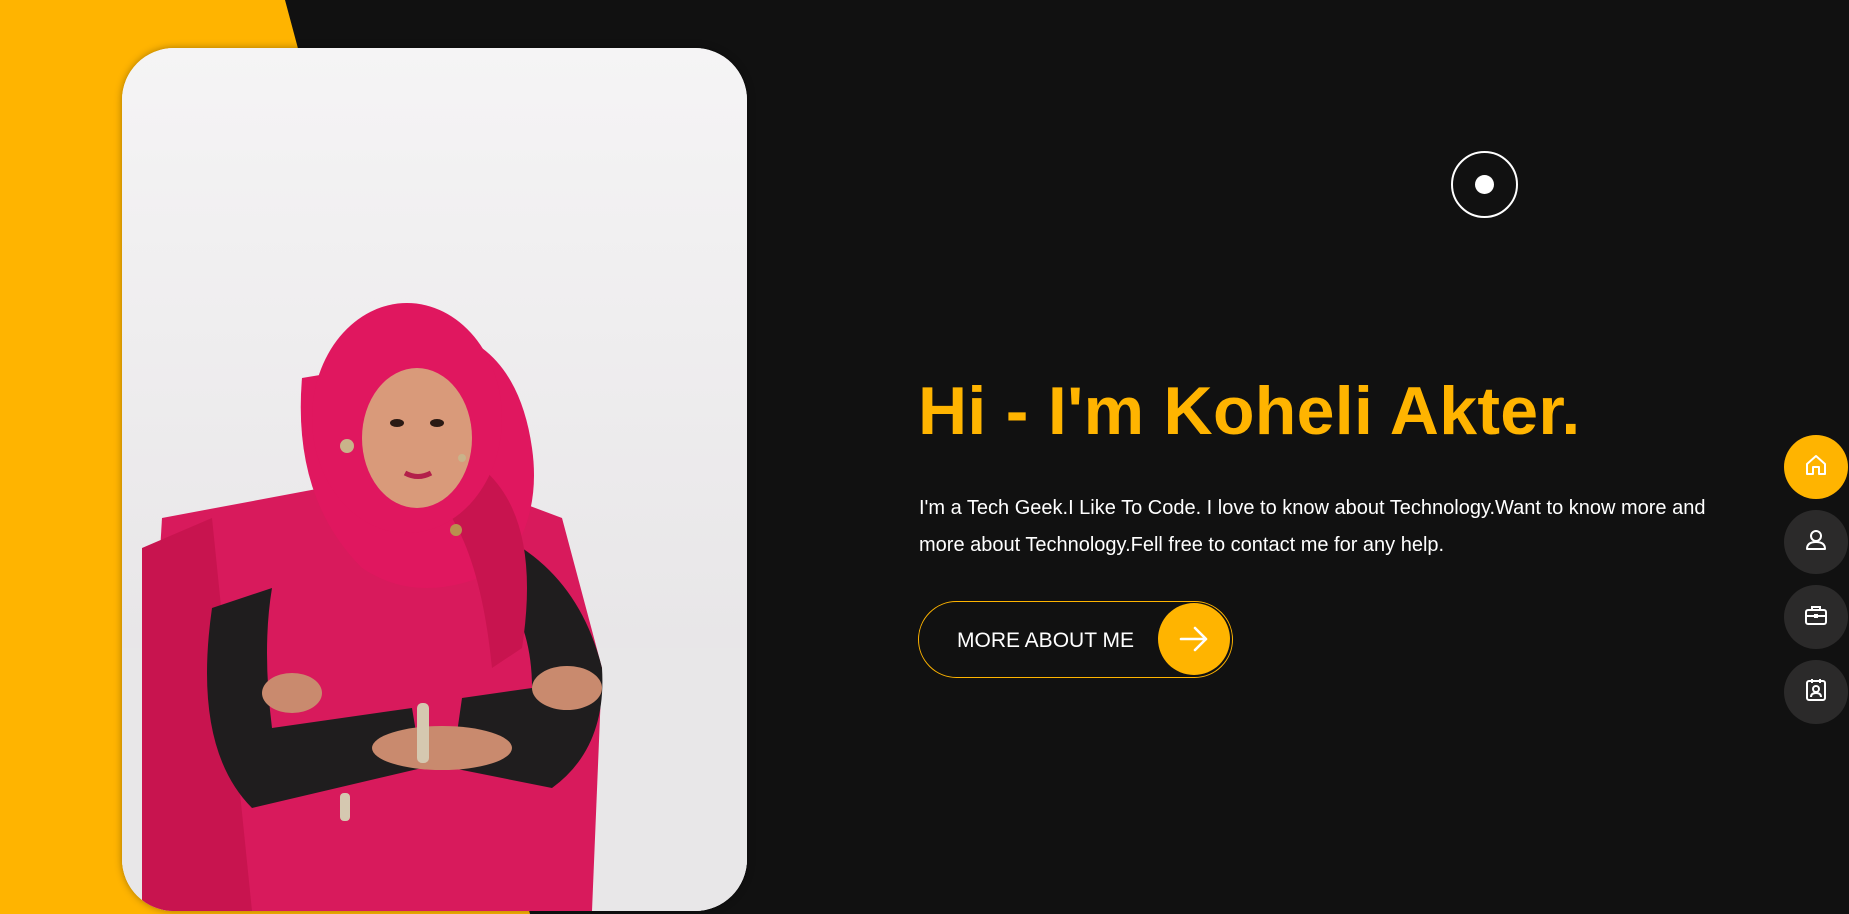 This screenshot has height=914, width=1849. I want to click on user-icon, so click(1816, 542).